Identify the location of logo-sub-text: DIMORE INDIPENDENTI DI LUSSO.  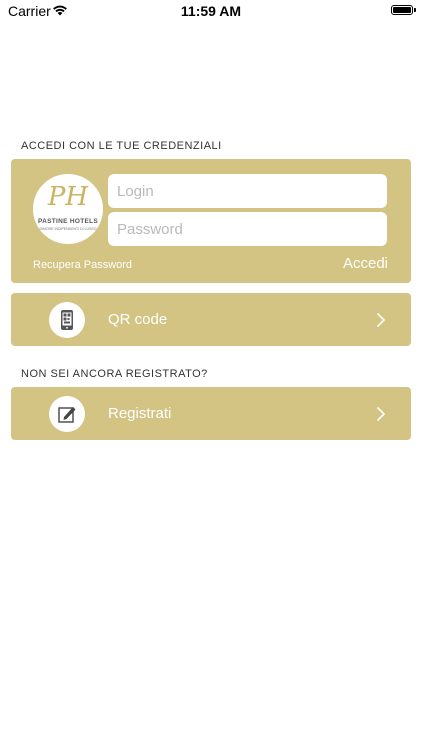
(68, 229).